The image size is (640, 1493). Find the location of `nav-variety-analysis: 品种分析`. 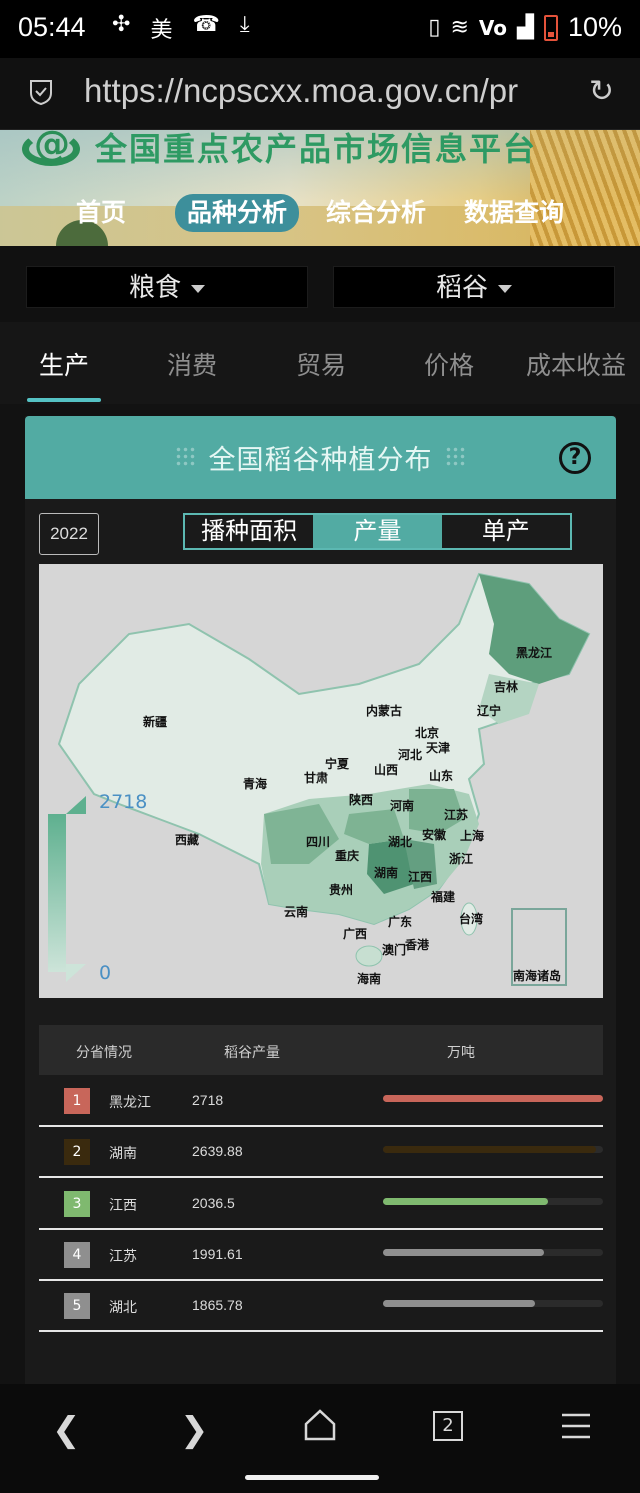

nav-variety-analysis: 品种分析 is located at coordinates (237, 213).